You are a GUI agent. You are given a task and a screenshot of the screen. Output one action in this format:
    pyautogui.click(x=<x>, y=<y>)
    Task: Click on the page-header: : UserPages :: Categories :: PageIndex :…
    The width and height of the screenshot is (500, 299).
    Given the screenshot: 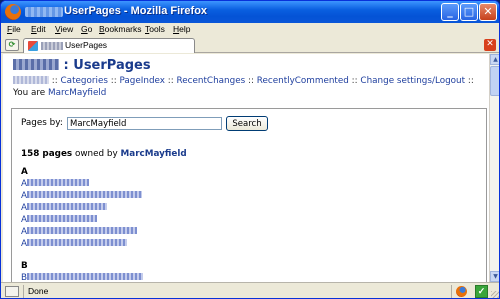 What is the action you would take?
    pyautogui.click(x=249, y=78)
    